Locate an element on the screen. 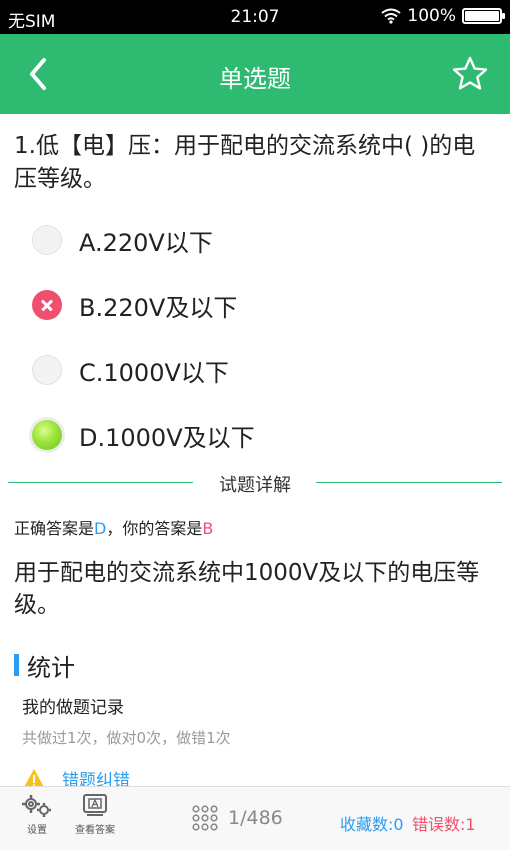 The width and height of the screenshot is (510, 850). option-d: D.1000V及以下 is located at coordinates (143, 435).